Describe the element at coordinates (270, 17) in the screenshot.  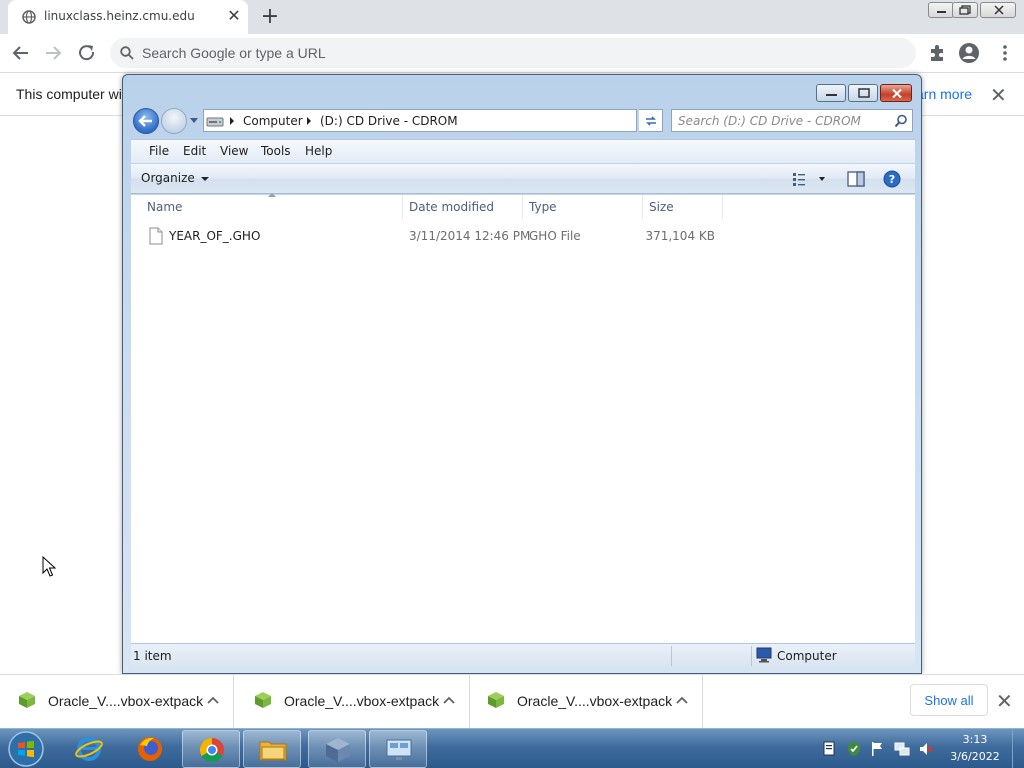
I see `new-tab-button: +` at that location.